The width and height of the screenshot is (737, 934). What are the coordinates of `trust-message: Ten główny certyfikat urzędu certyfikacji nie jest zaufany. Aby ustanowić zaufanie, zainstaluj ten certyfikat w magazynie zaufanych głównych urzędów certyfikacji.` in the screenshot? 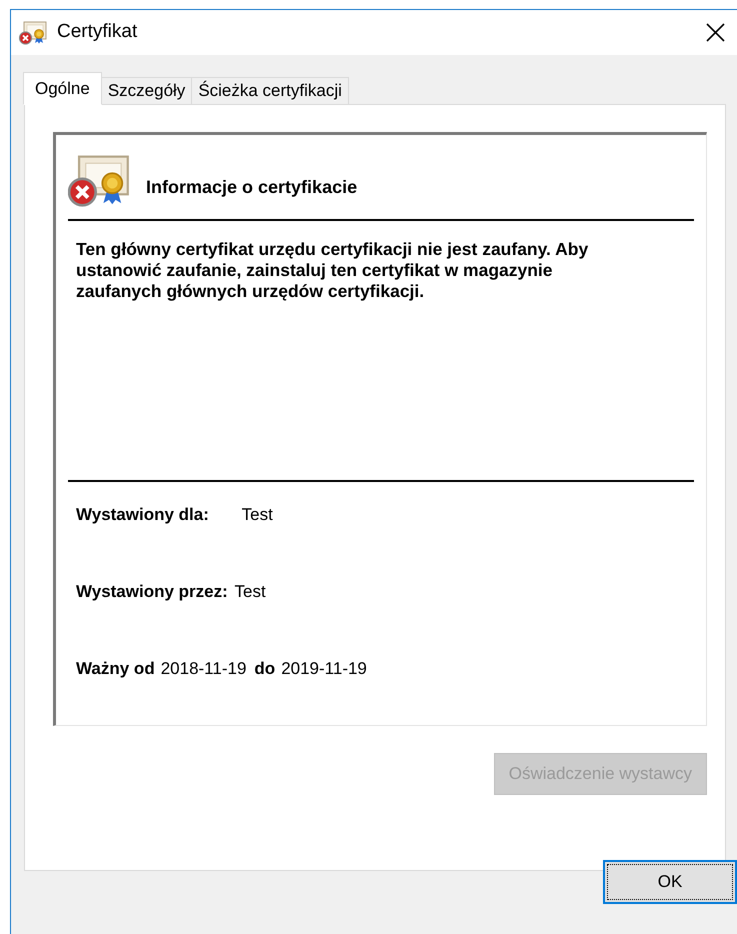 It's located at (333, 270).